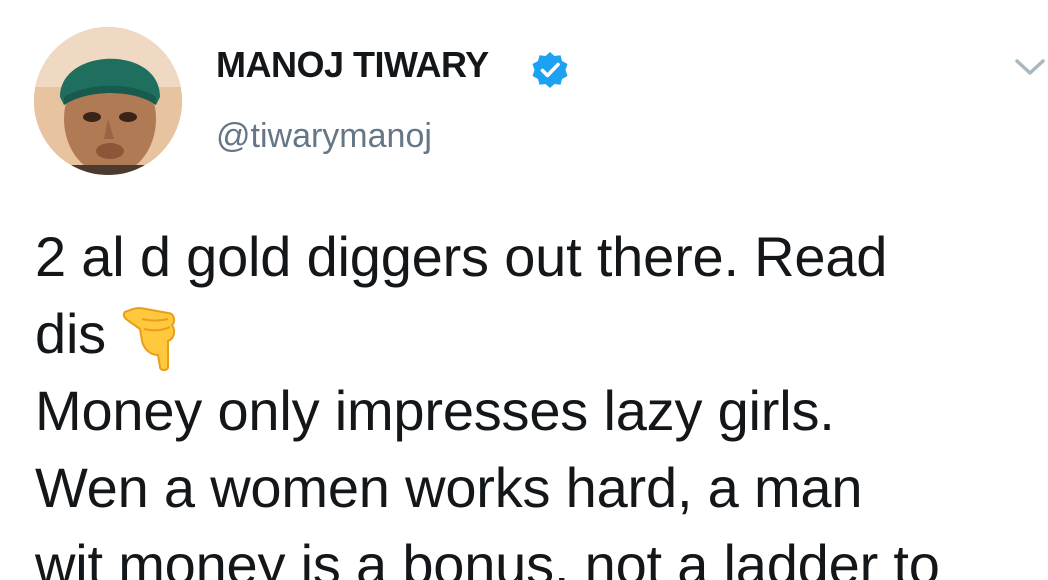 This screenshot has height=580, width=1048. What do you see at coordinates (487, 556) in the screenshot?
I see `tweet-line: wit money is a bonus, not a ladder to` at bounding box center [487, 556].